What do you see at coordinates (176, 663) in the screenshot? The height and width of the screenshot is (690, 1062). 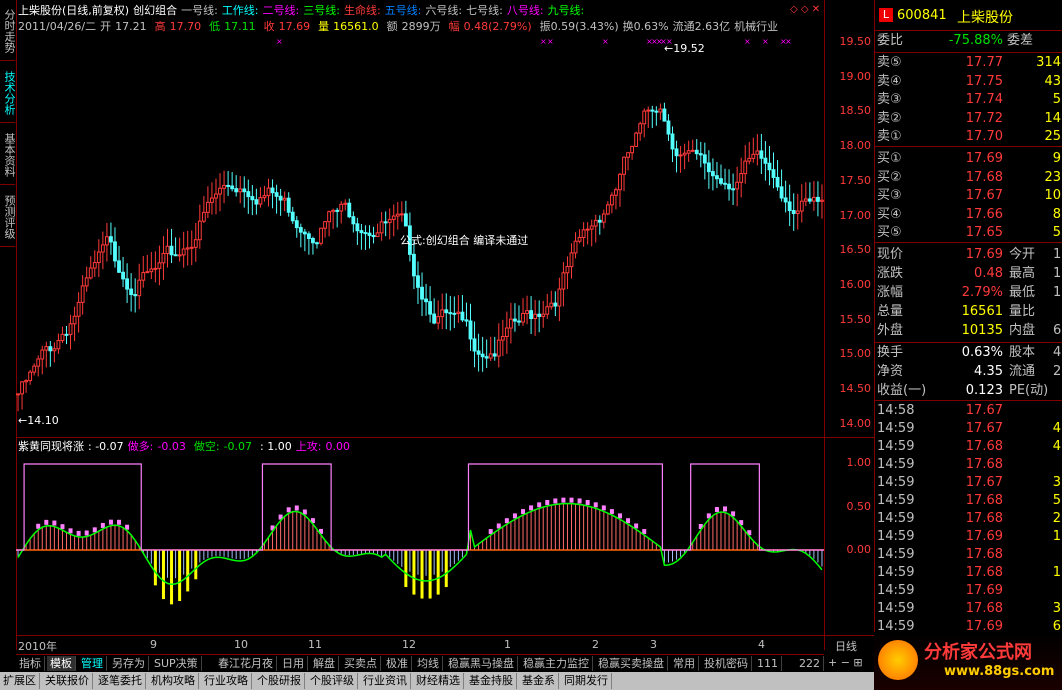 I see `template-tab: SUP决策` at bounding box center [176, 663].